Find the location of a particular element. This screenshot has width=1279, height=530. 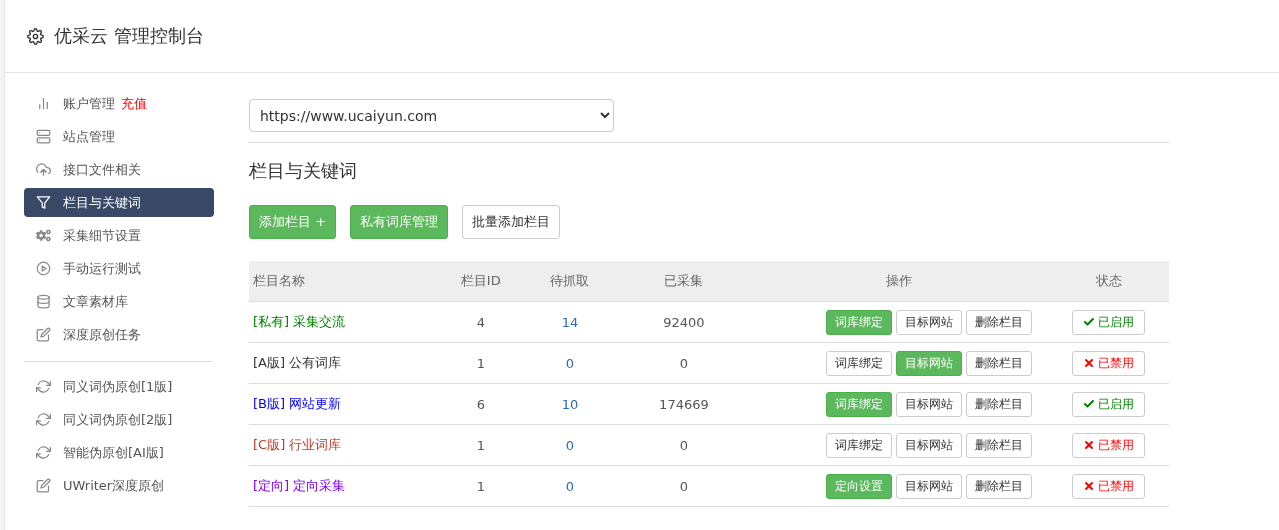

column-name: [私有] 采集交流 is located at coordinates (299, 321).